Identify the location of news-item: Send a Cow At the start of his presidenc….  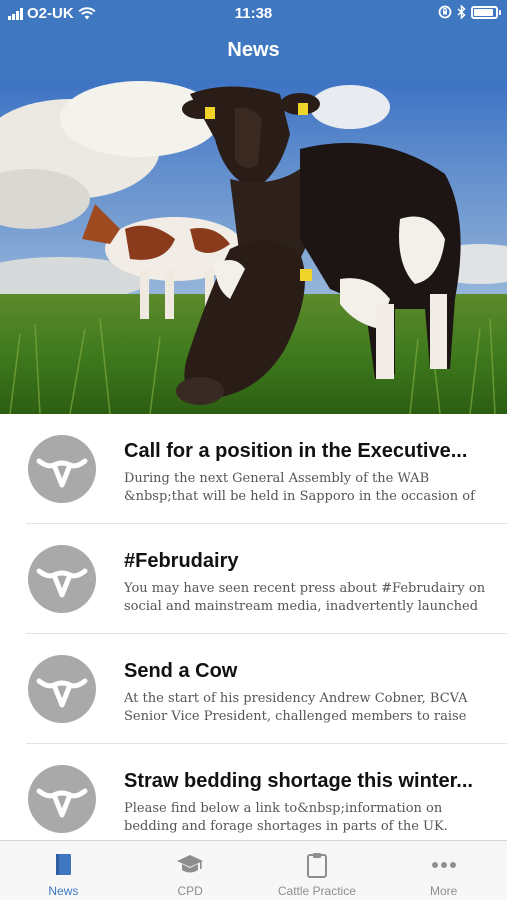
(253, 689).